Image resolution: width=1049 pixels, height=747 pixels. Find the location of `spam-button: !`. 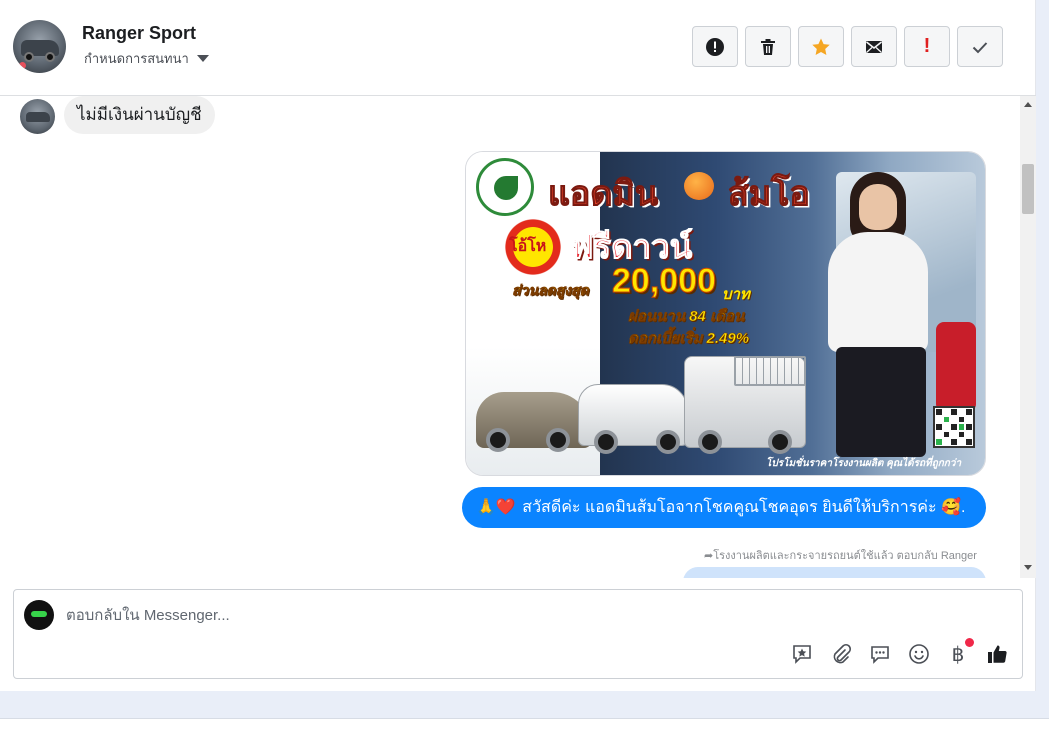

spam-button: ! is located at coordinates (927, 46).